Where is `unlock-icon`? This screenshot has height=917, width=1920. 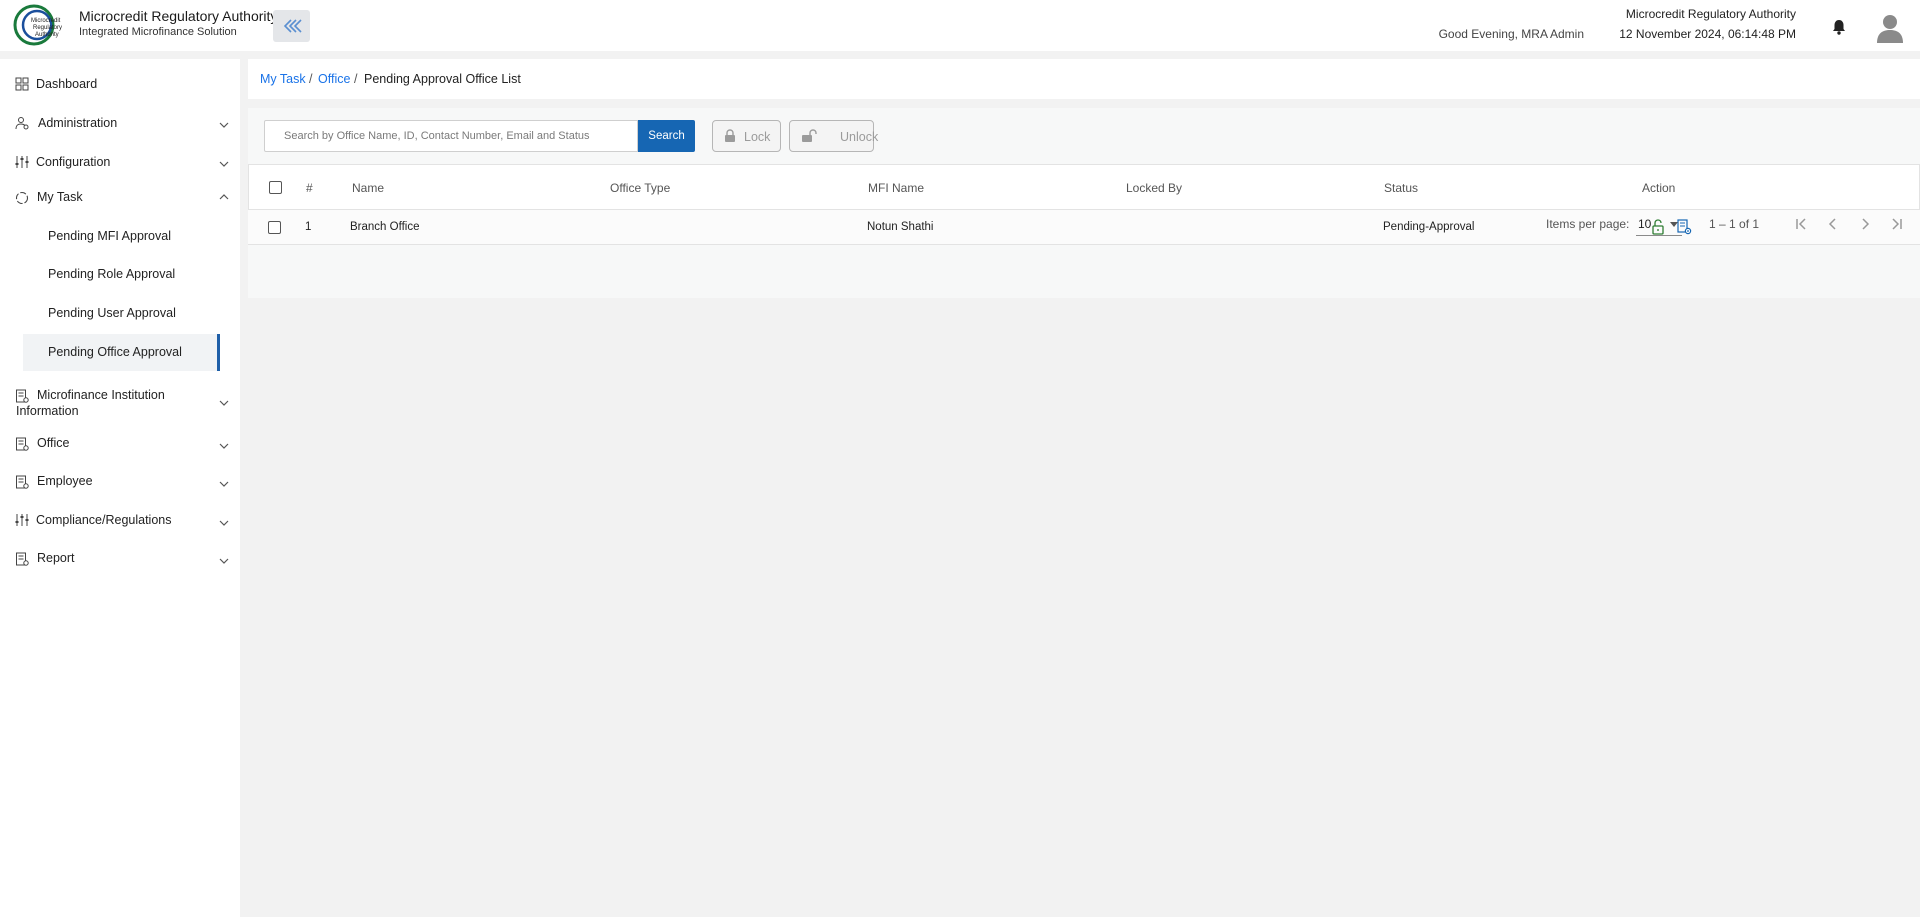
unlock-icon is located at coordinates (809, 135).